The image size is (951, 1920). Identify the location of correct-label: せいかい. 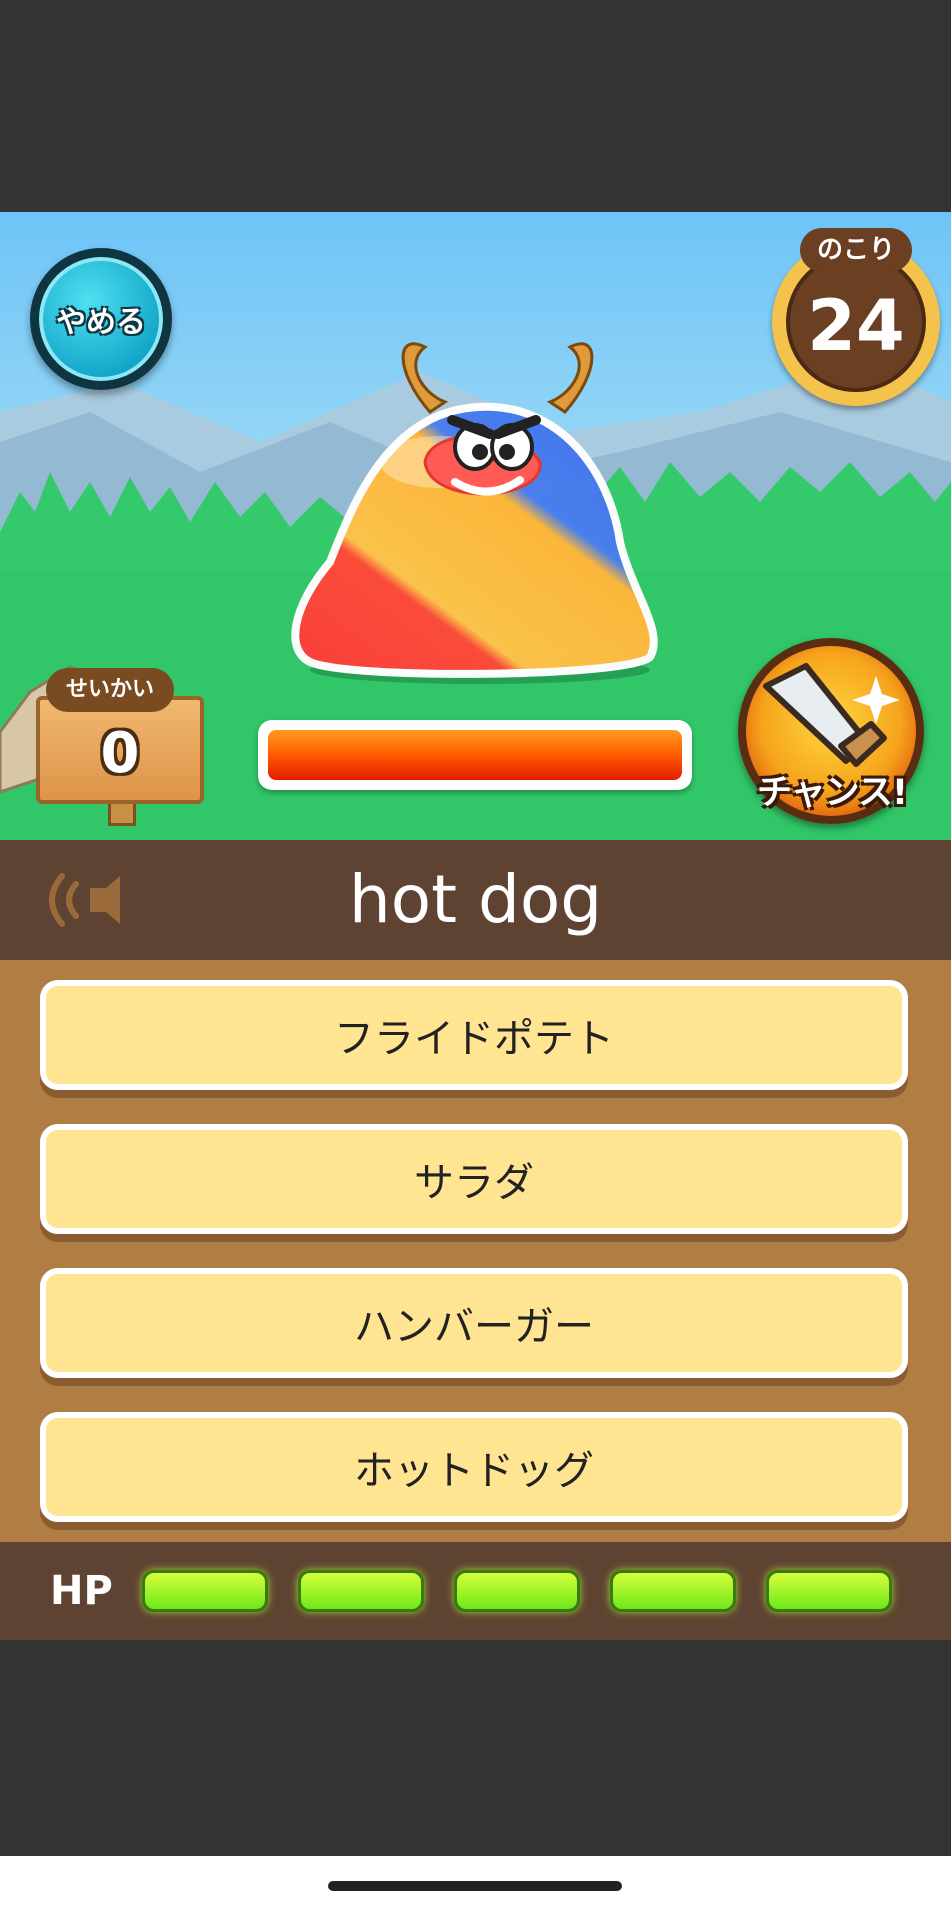
(110, 690).